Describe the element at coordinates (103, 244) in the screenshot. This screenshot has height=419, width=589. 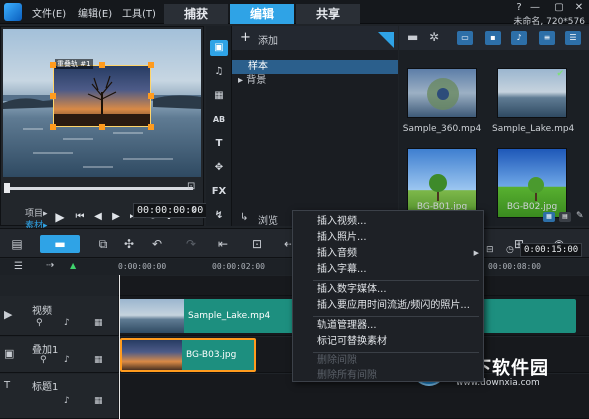
I see `copy-icon: ⧉` at that location.